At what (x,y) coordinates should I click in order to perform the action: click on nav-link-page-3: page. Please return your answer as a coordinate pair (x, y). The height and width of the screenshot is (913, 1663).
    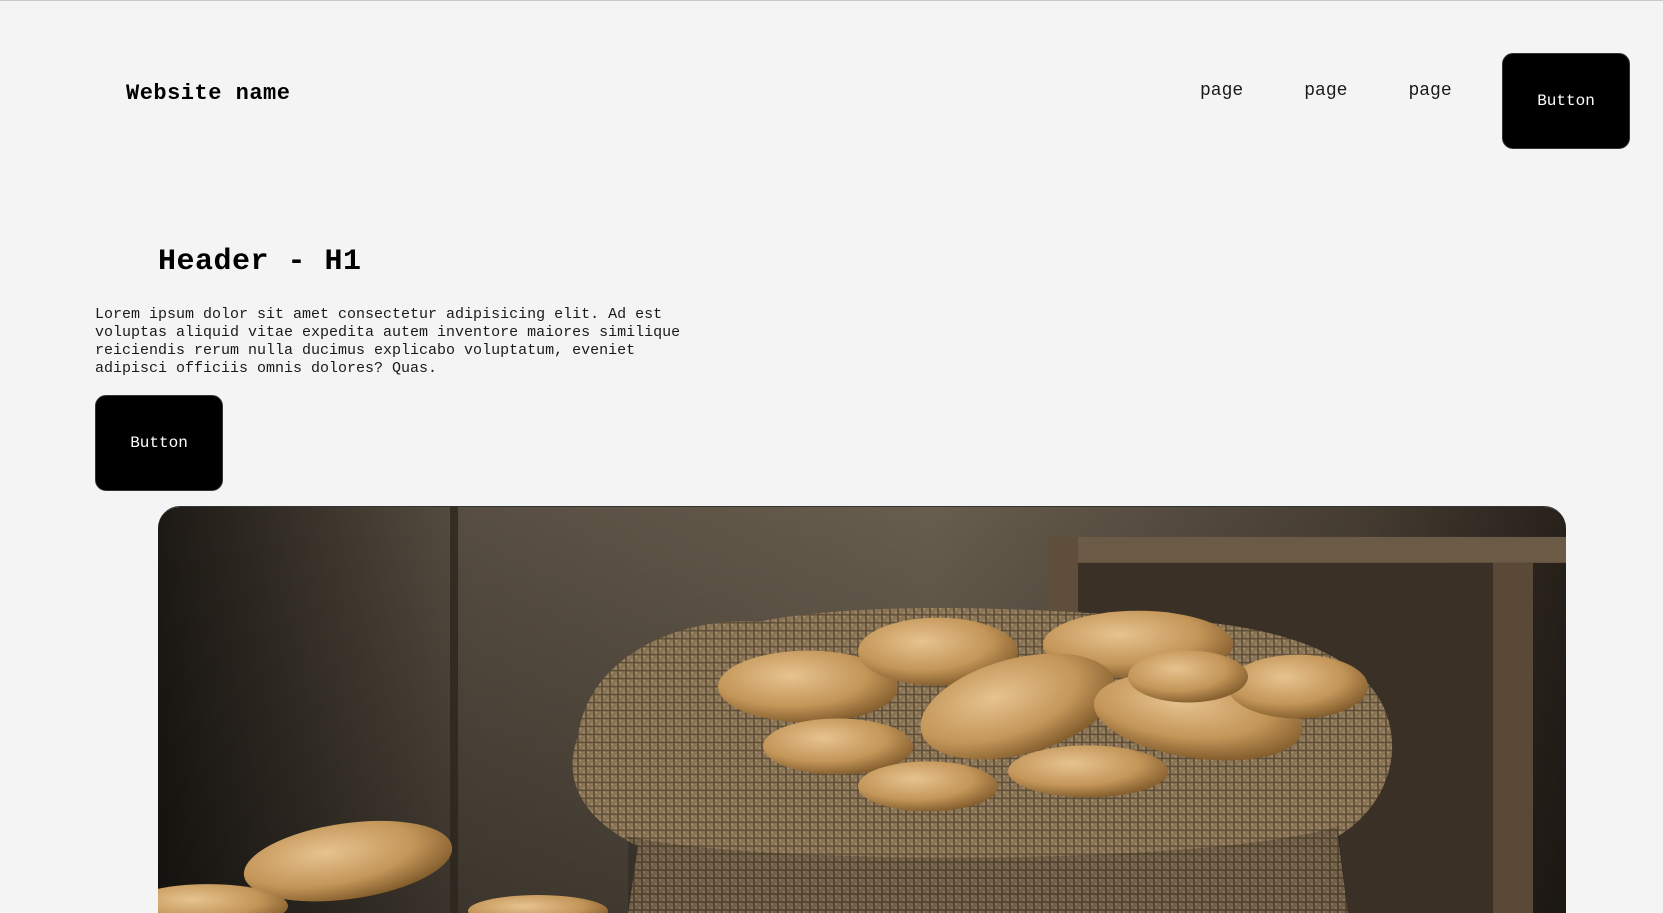
    Looking at the image, I should click on (1429, 91).